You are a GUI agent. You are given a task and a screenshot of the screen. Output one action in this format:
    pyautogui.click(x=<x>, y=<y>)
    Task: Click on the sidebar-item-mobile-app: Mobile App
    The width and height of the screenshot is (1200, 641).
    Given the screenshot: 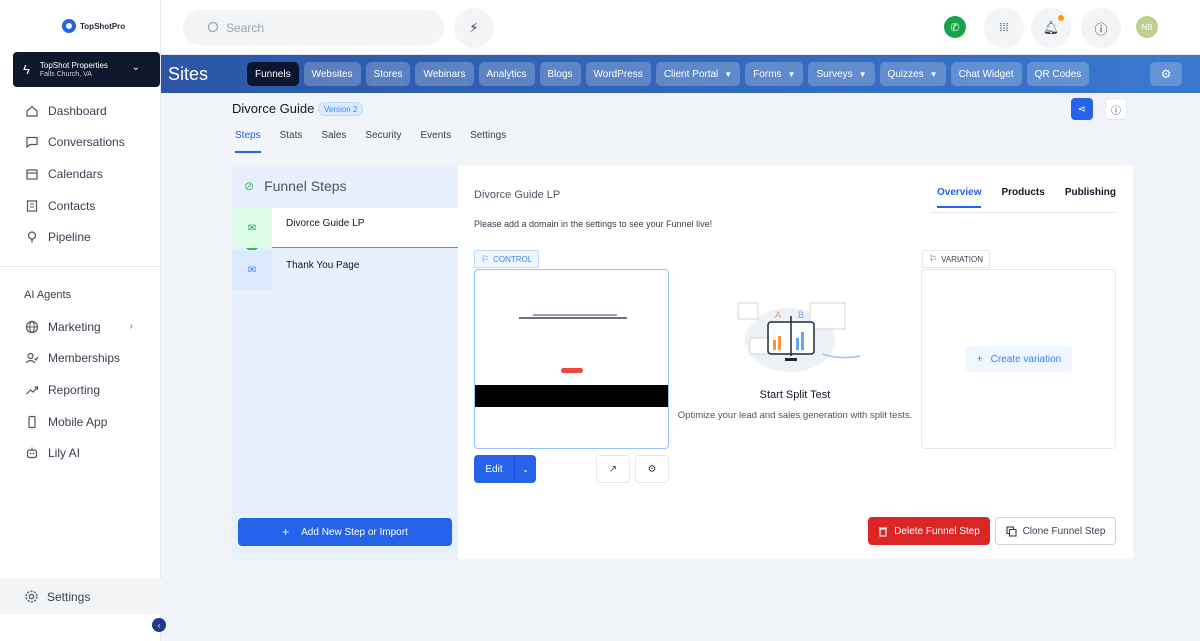 What is the action you would take?
    pyautogui.click(x=80, y=422)
    